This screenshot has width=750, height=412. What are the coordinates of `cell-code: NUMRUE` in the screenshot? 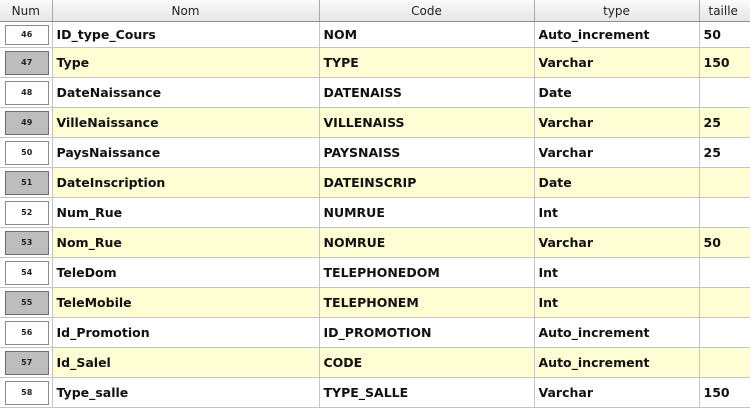 It's located at (427, 212).